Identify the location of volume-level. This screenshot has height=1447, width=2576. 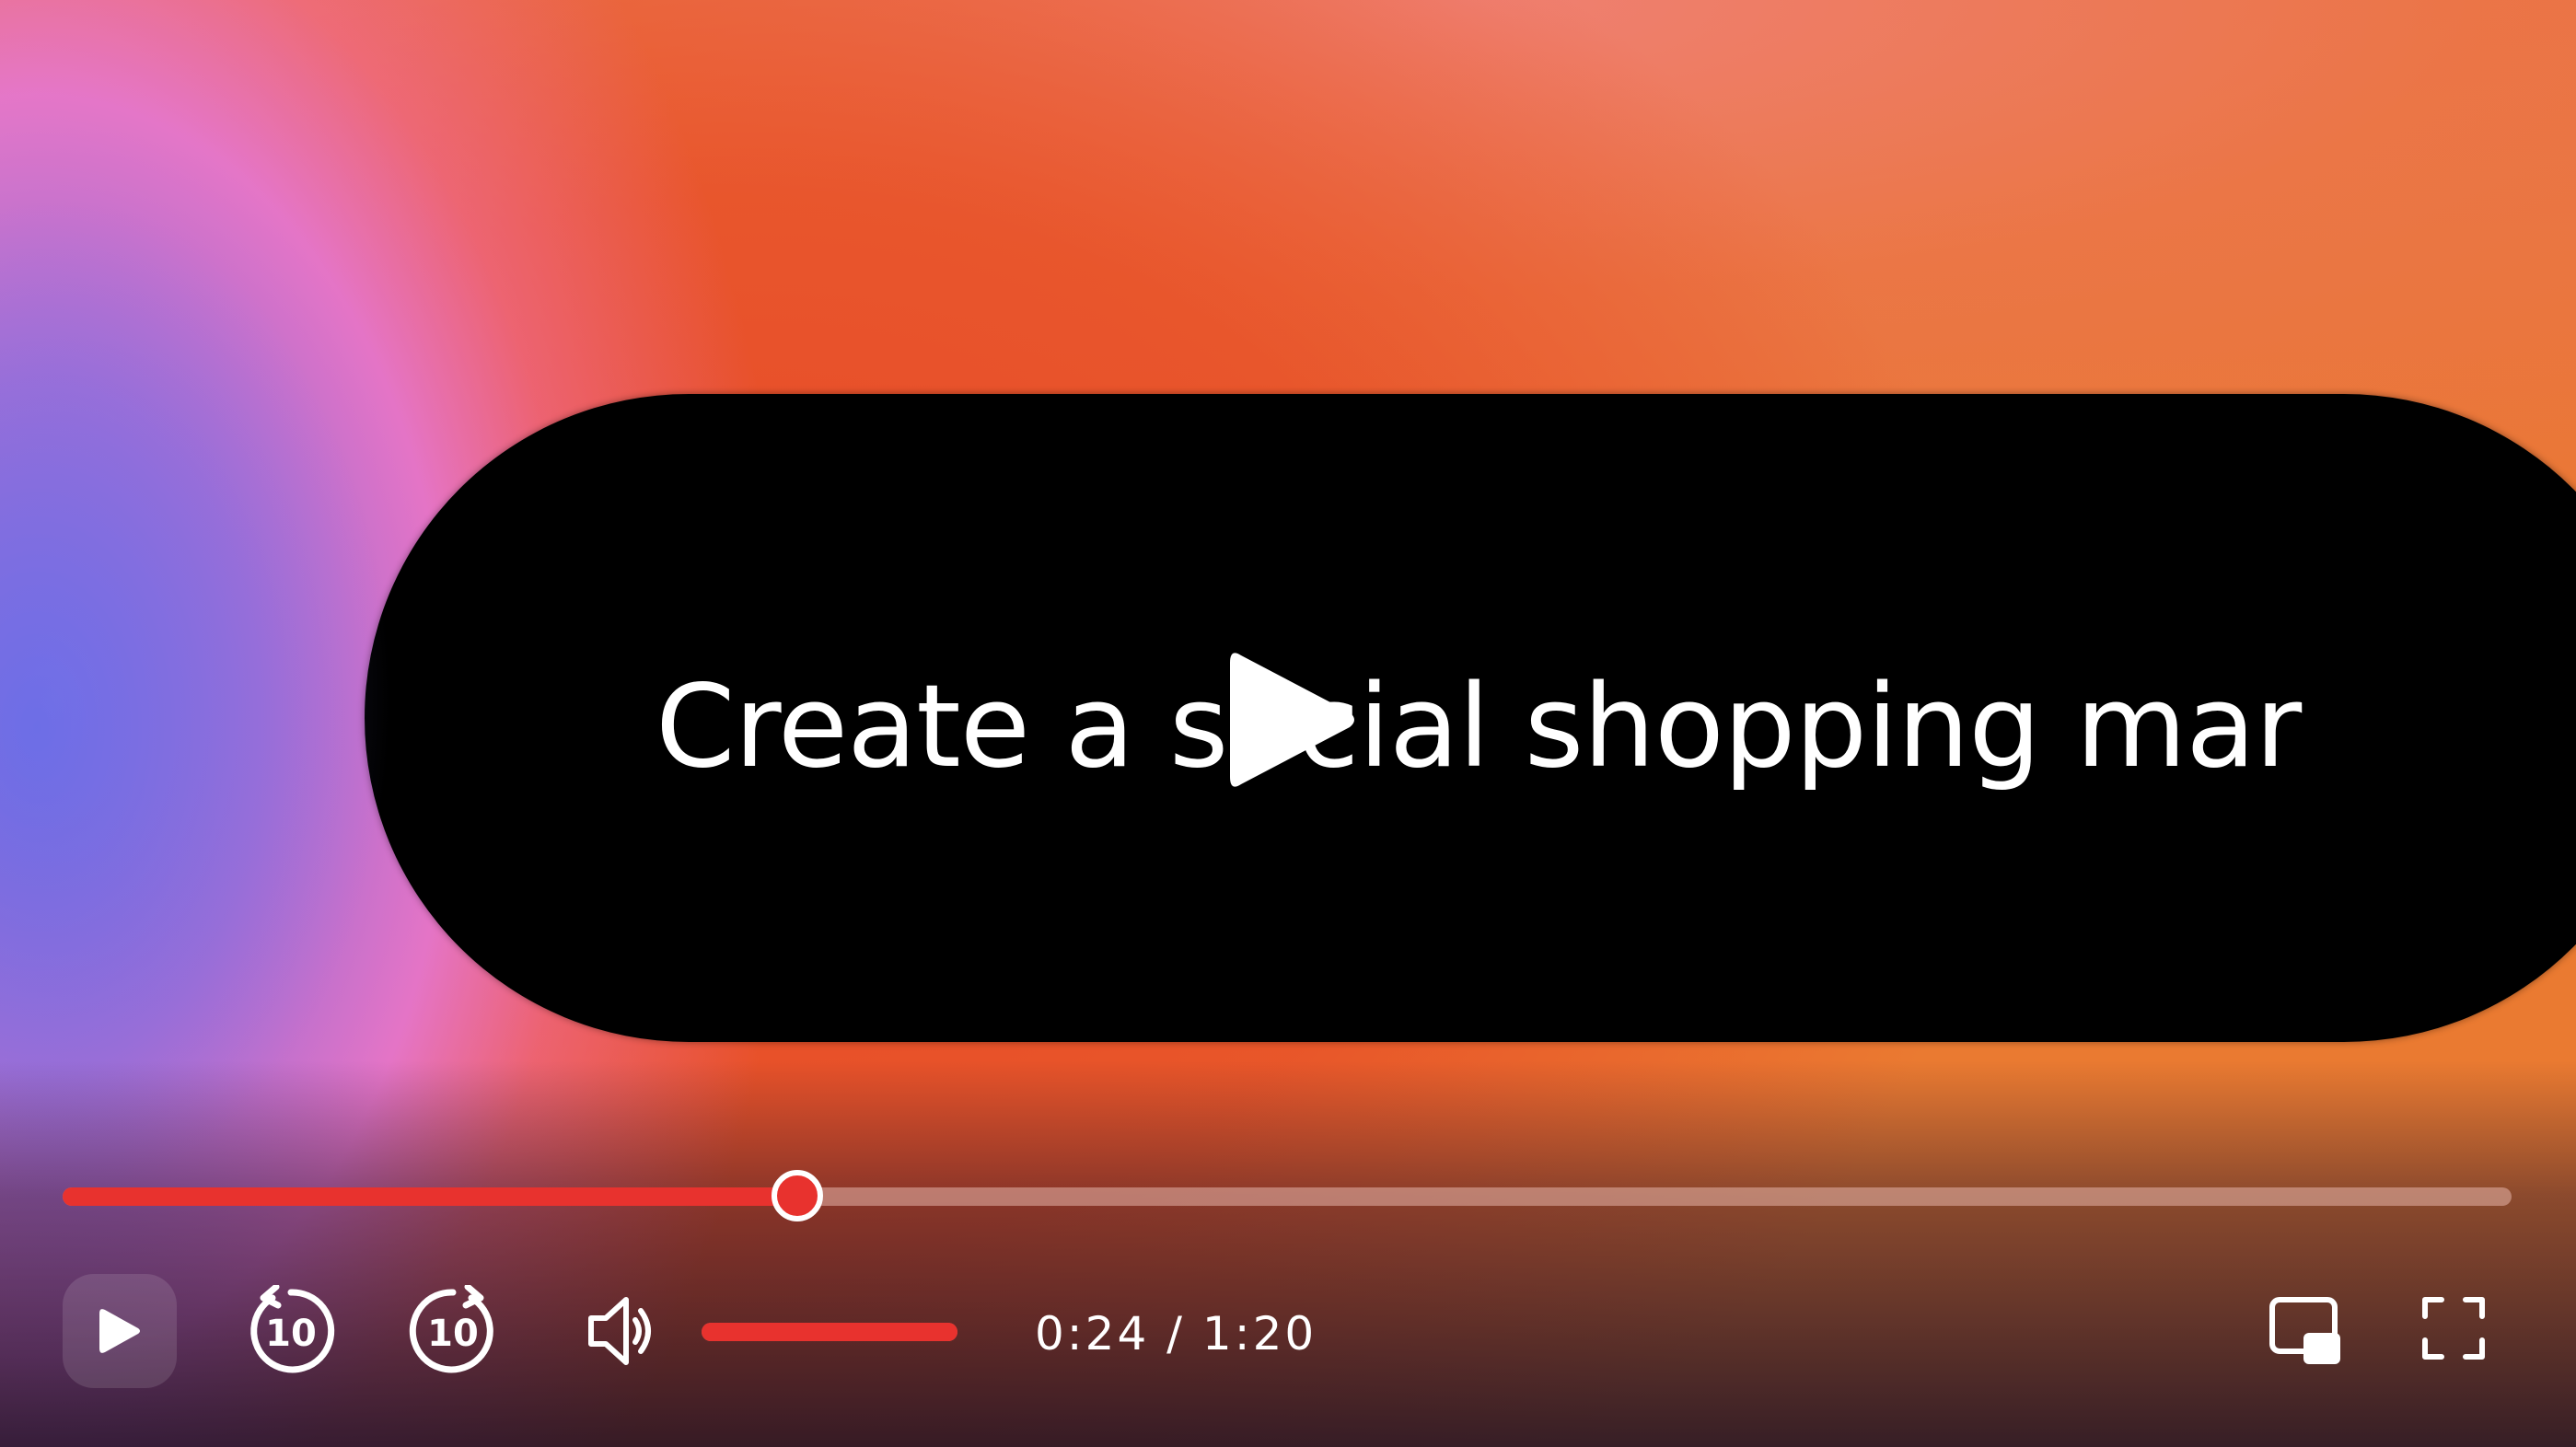
(829, 1332).